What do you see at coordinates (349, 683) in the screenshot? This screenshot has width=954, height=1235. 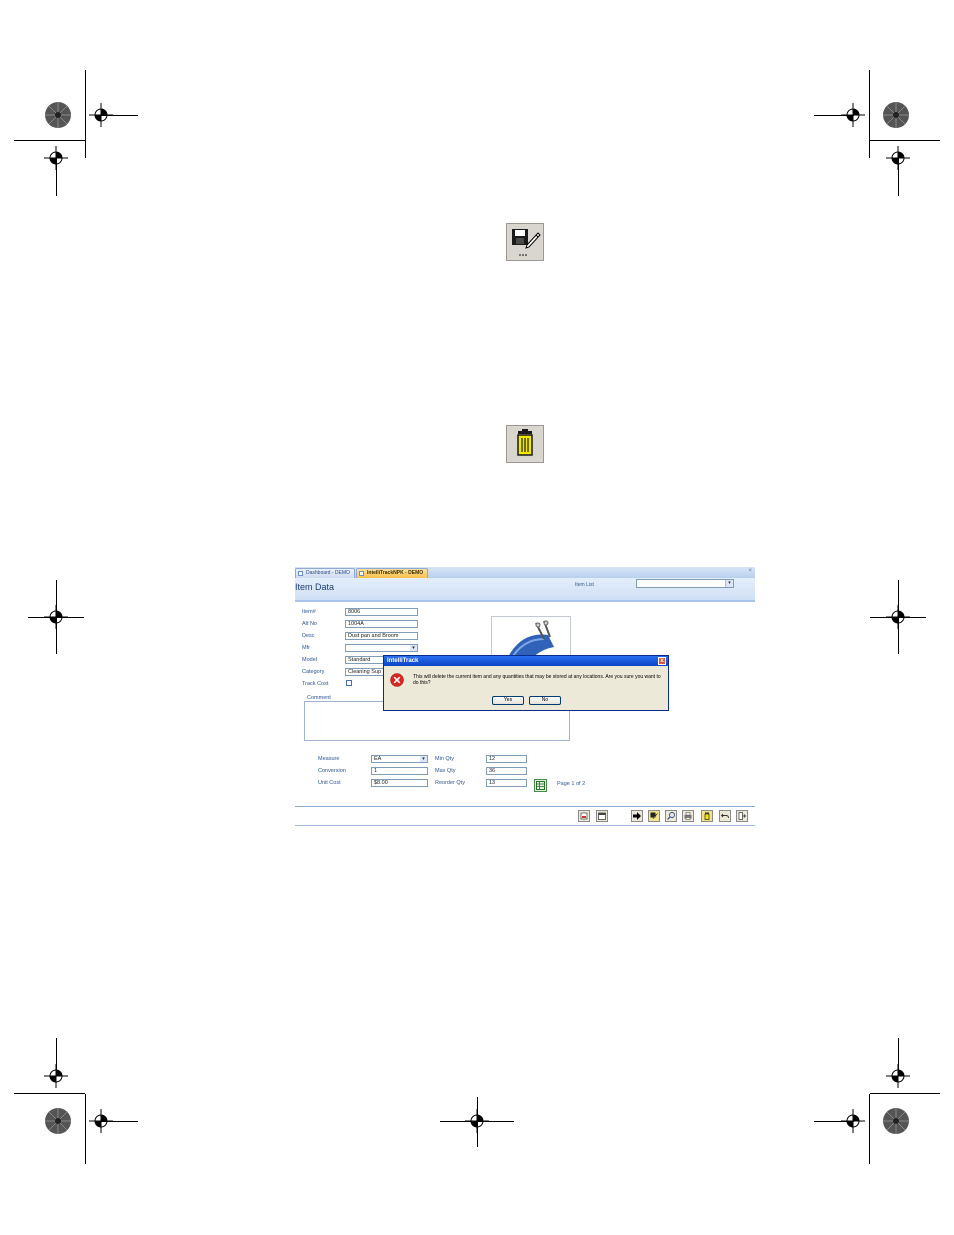 I see `track-cost-checkbox` at bounding box center [349, 683].